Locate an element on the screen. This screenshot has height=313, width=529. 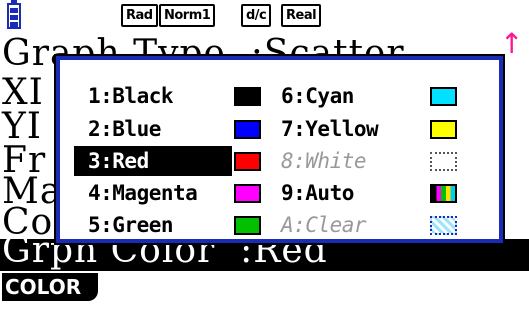
menu-item-blue: 2:Blue is located at coordinates (124, 129).